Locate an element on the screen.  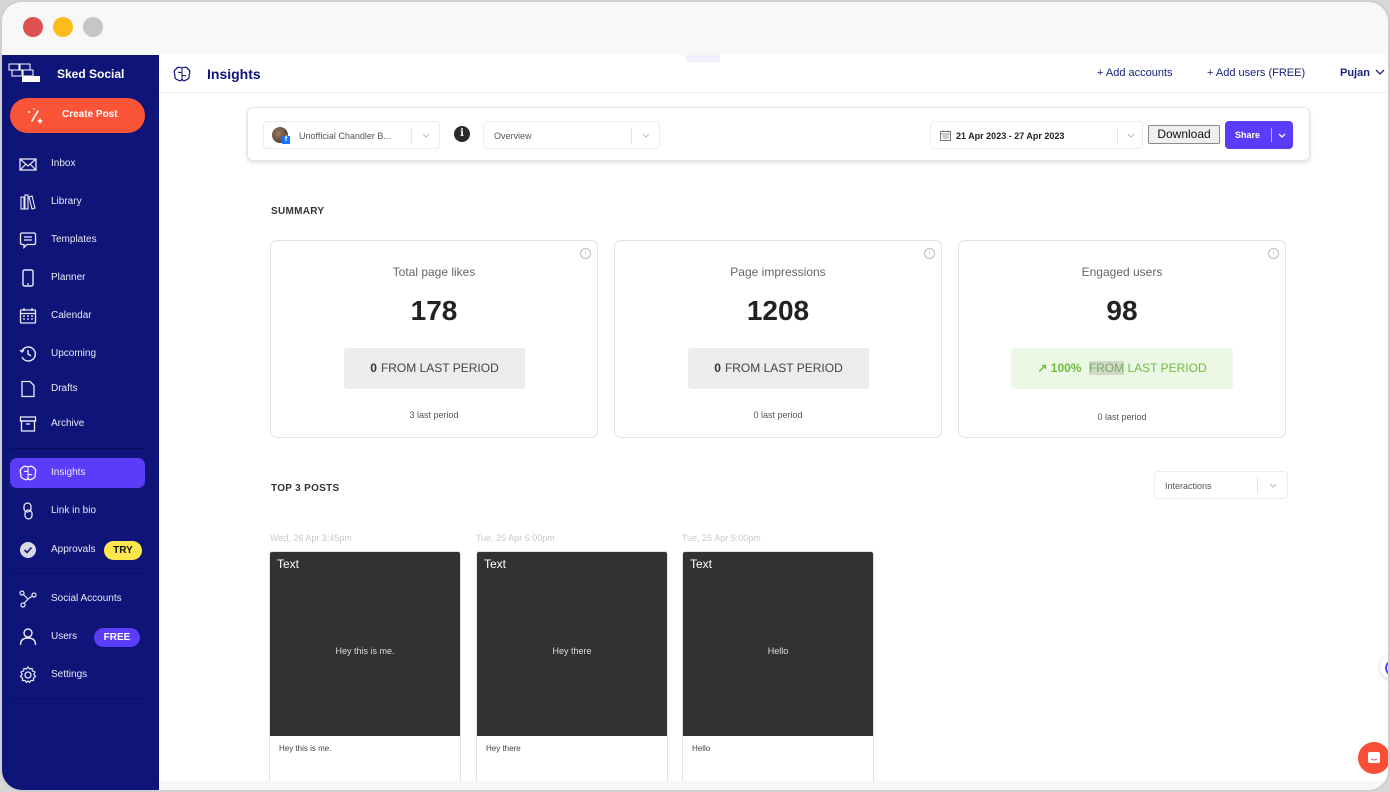
sidebar-item-inbox: Inbox is located at coordinates (77, 164).